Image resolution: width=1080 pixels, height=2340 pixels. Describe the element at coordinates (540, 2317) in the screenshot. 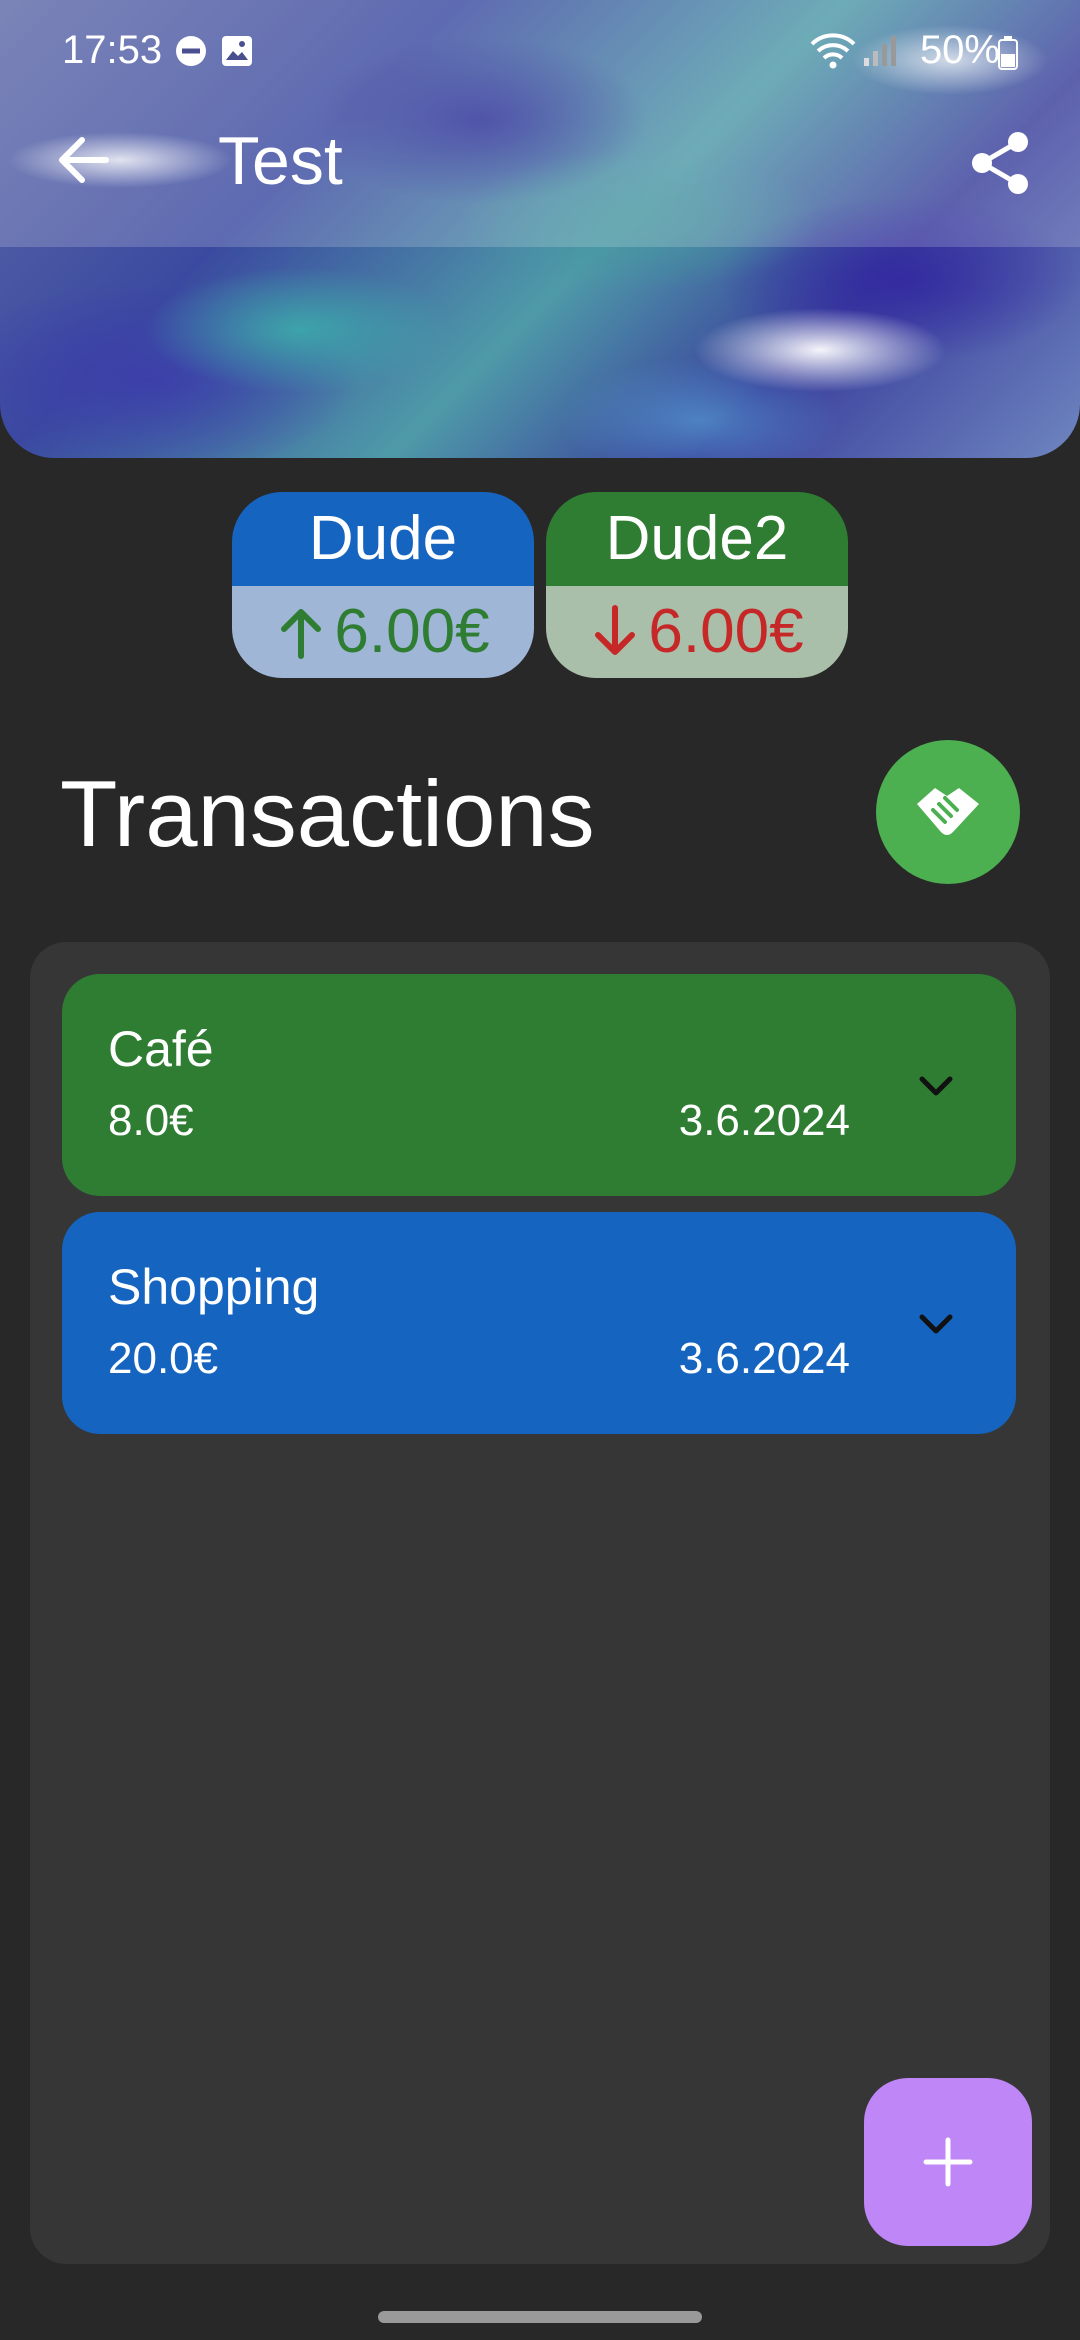

I see `home-indicator` at that location.